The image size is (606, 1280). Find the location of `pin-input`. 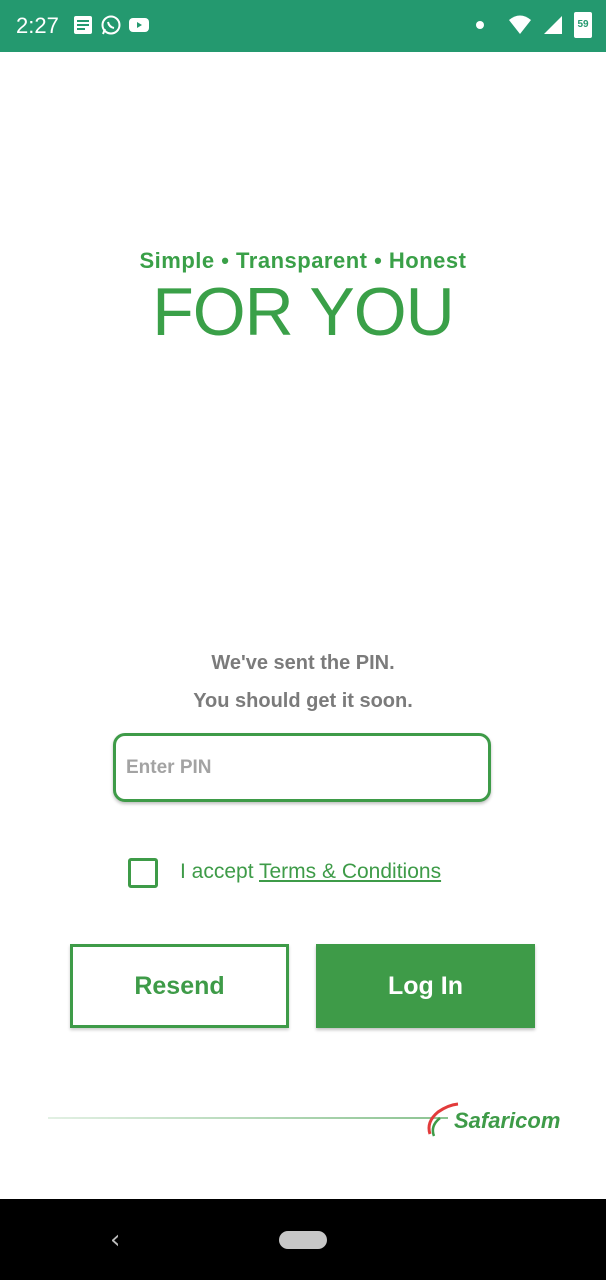

pin-input is located at coordinates (302, 767).